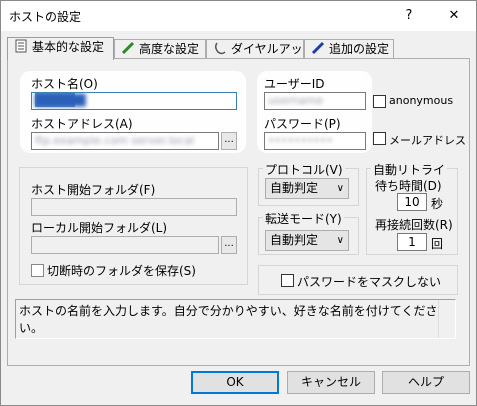 Image resolution: width=477 pixels, height=406 pixels. Describe the element at coordinates (303, 218) in the screenshot. I see `transfer-label: 転送モード(Y)` at that location.